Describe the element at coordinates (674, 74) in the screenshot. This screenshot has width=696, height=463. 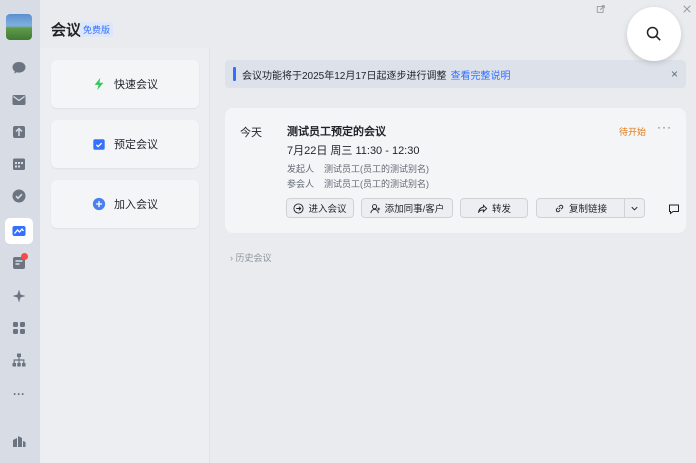
I see `notice-close-icon: ×` at that location.